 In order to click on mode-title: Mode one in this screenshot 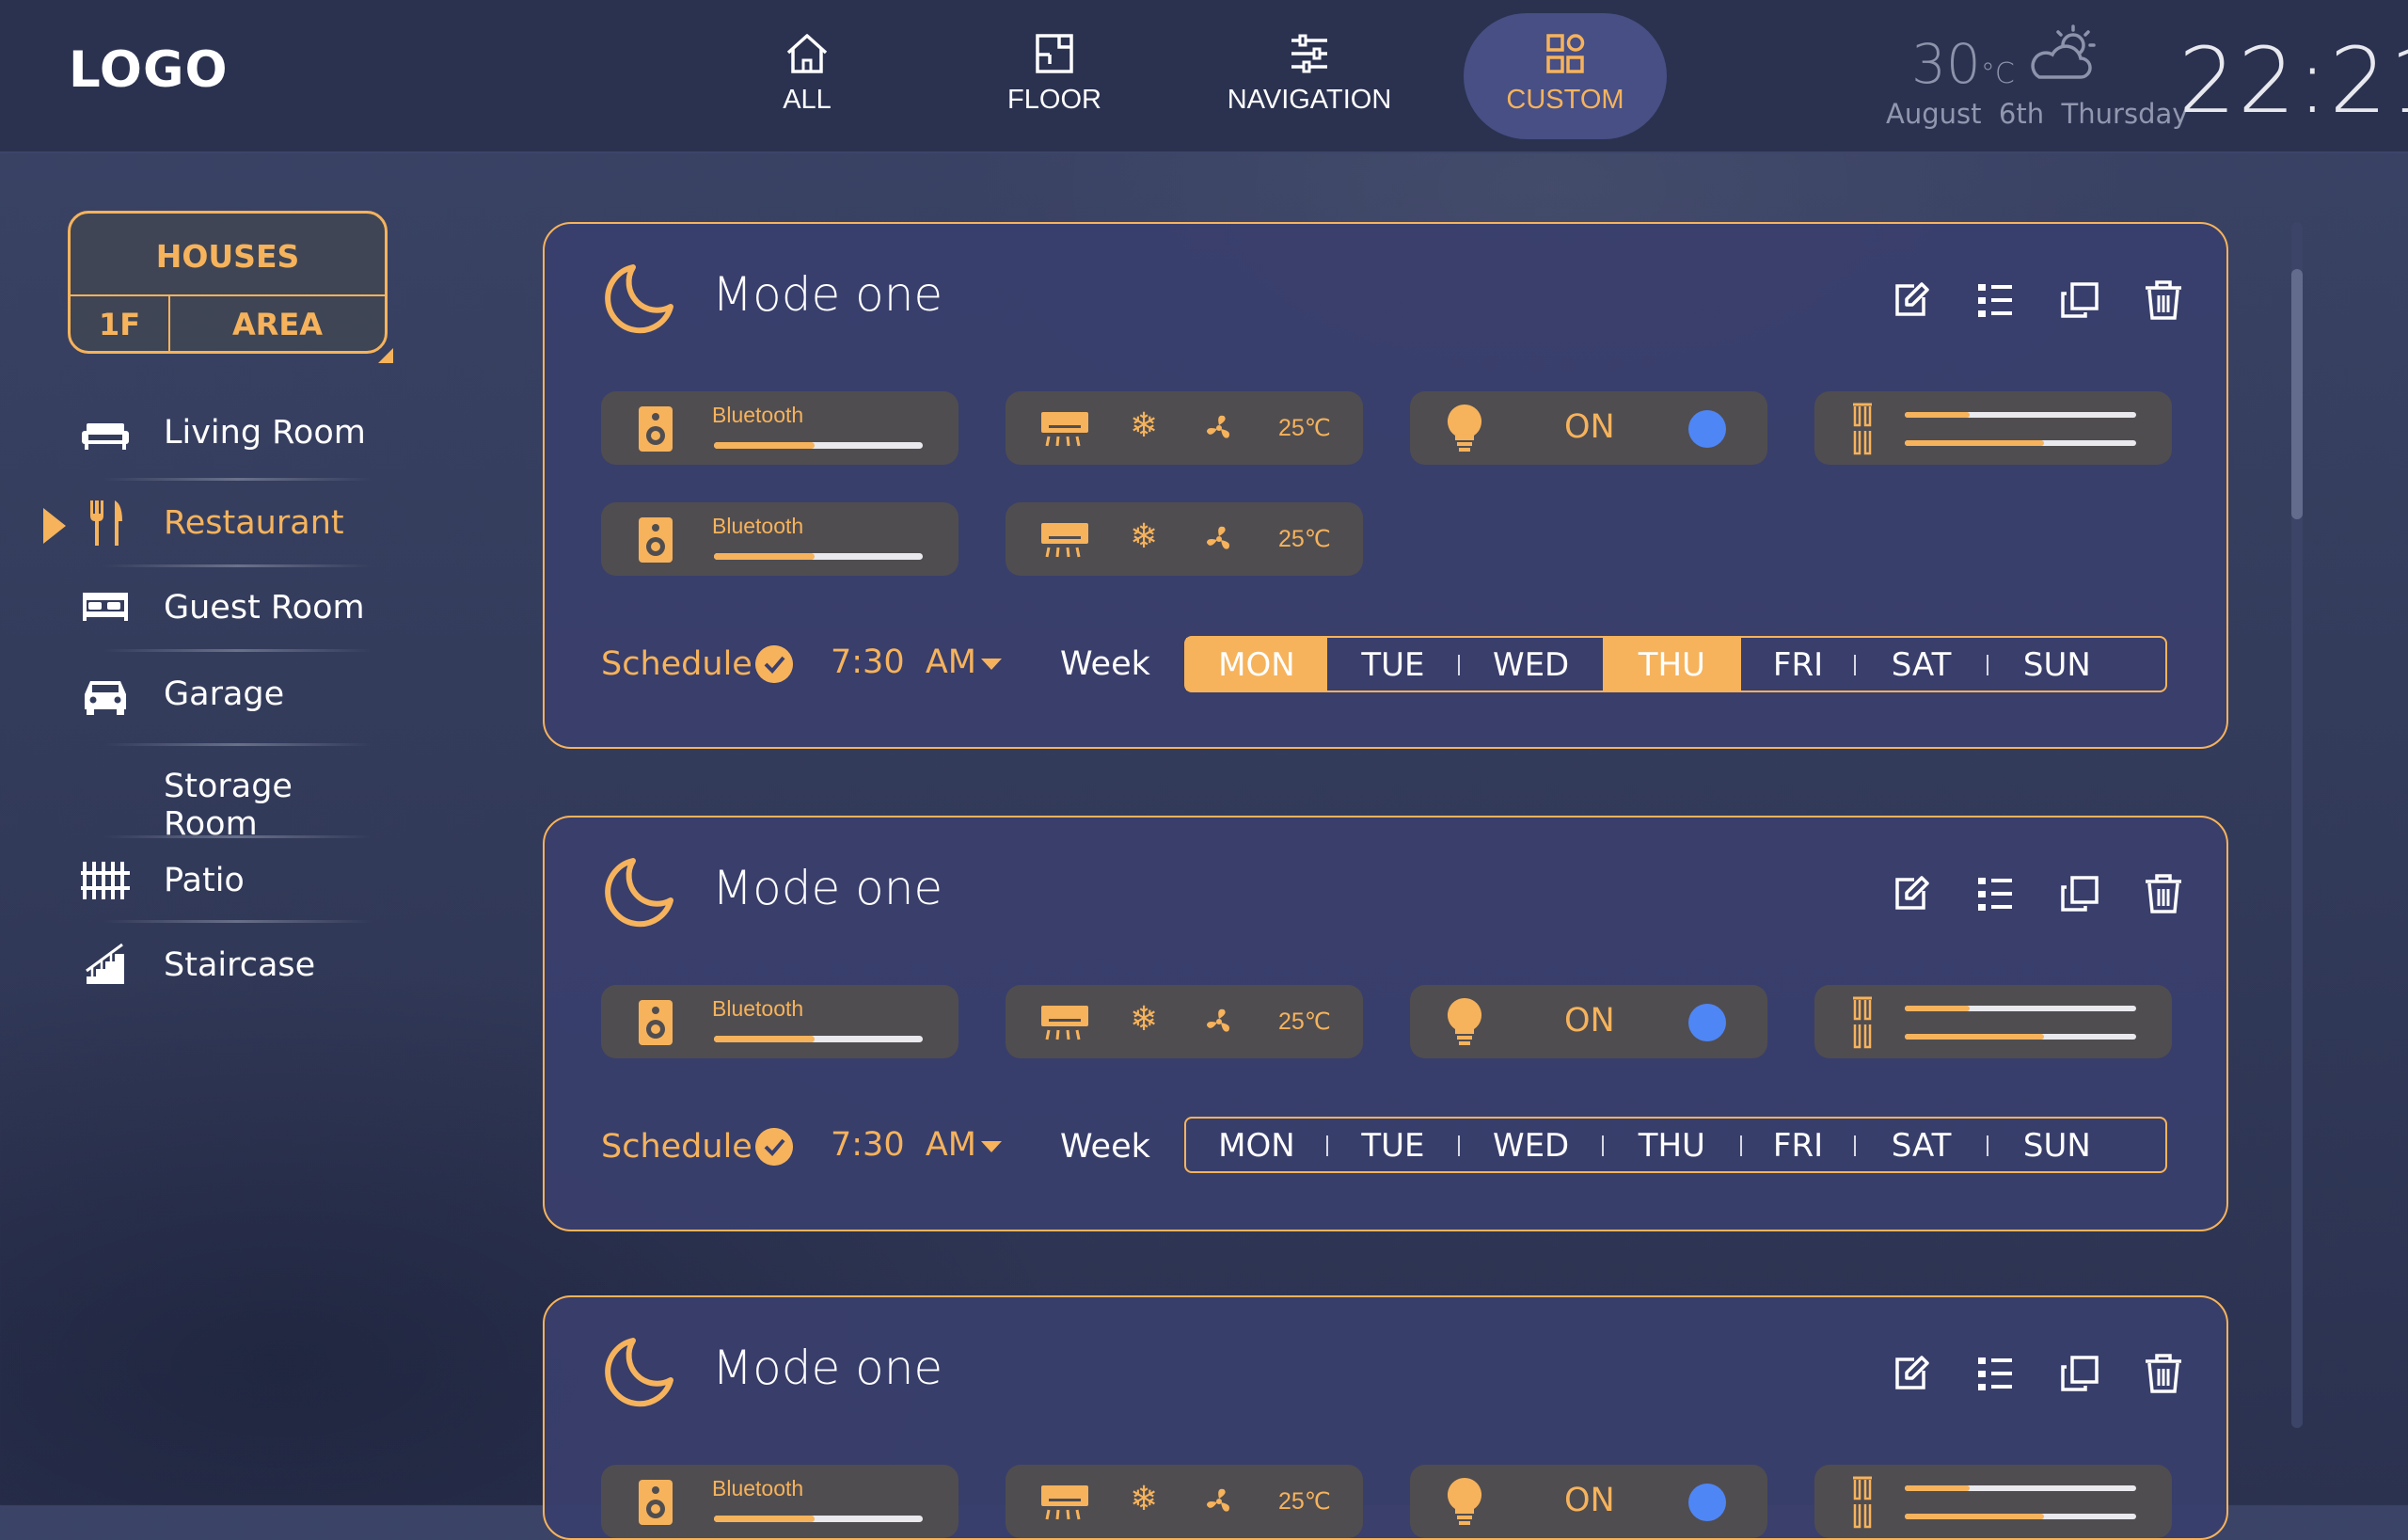, I will do `click(828, 1368)`.